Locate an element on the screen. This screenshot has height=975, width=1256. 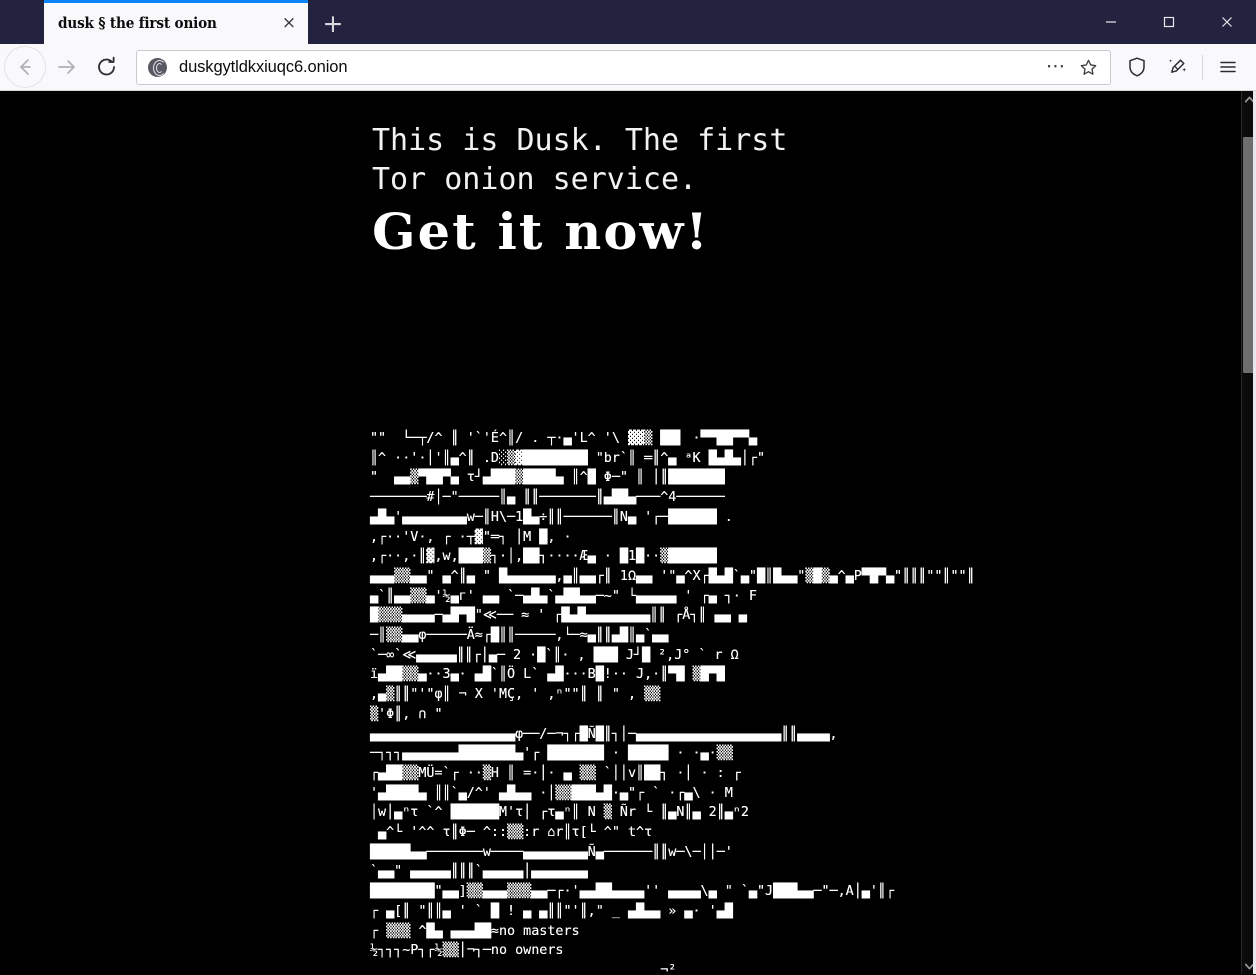
window-titlebar: dusk § the first onion × + is located at coordinates (628, 22).